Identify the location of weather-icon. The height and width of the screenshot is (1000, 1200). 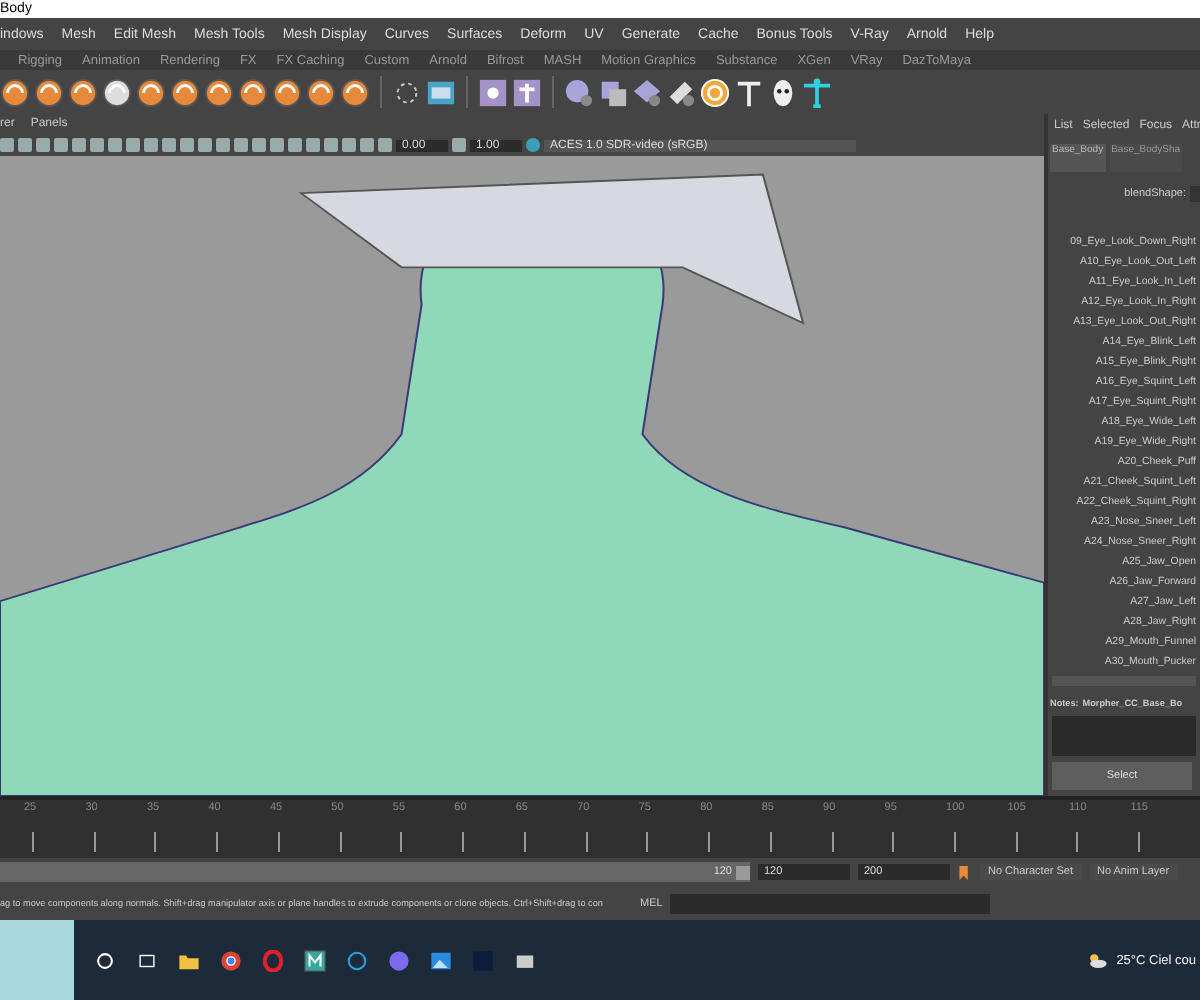
(1097, 960).